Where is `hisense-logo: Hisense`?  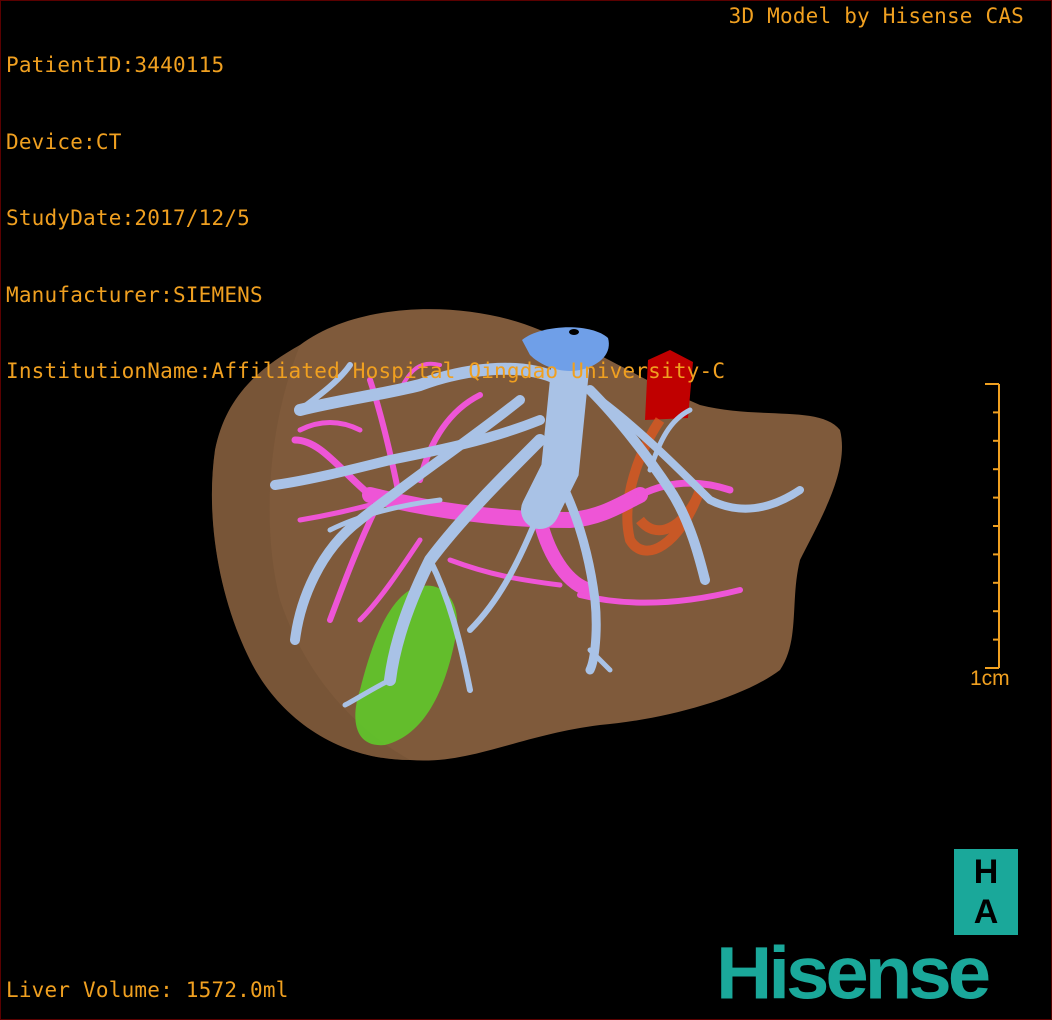 hisense-logo: Hisense is located at coordinates (853, 973).